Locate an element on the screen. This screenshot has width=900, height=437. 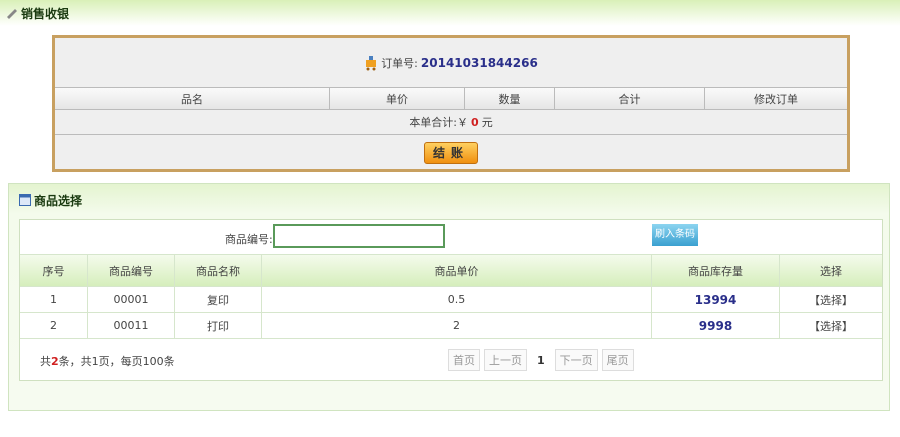
order-total-row: 本单合计:￥ 0 元 is located at coordinates (451, 122).